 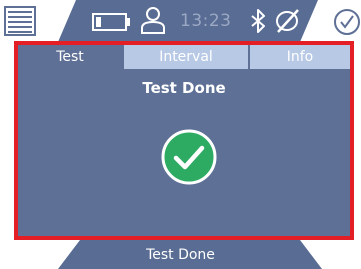 I want to click on bluetooth-icon, so click(x=258, y=21).